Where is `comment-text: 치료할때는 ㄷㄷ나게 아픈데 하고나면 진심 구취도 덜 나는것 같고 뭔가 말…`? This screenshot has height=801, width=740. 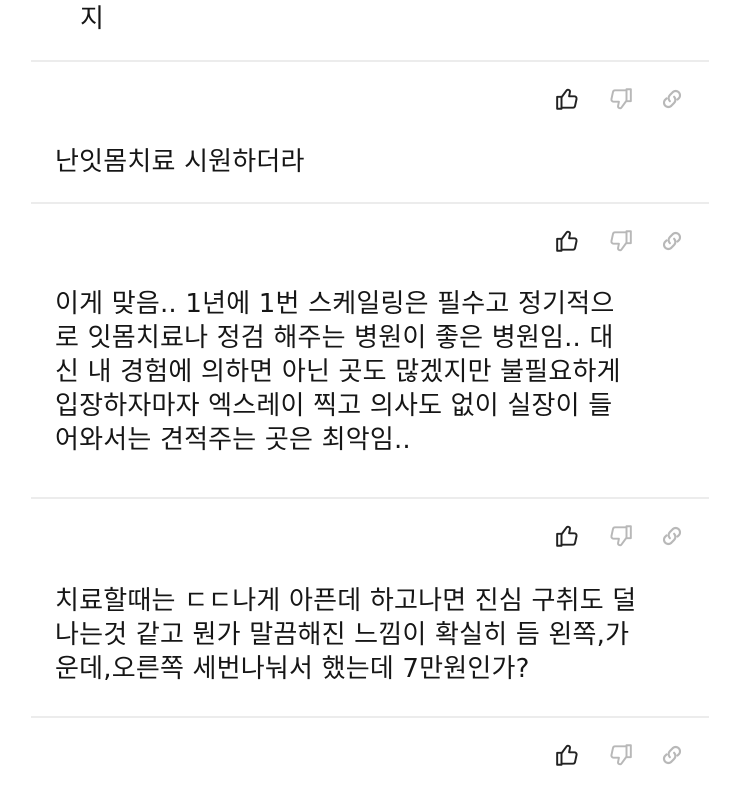 comment-text: 치료할때는 ㄷㄷ나게 아픈데 하고나면 진심 구취도 덜 나는것 같고 뭔가 말… is located at coordinates (346, 635).